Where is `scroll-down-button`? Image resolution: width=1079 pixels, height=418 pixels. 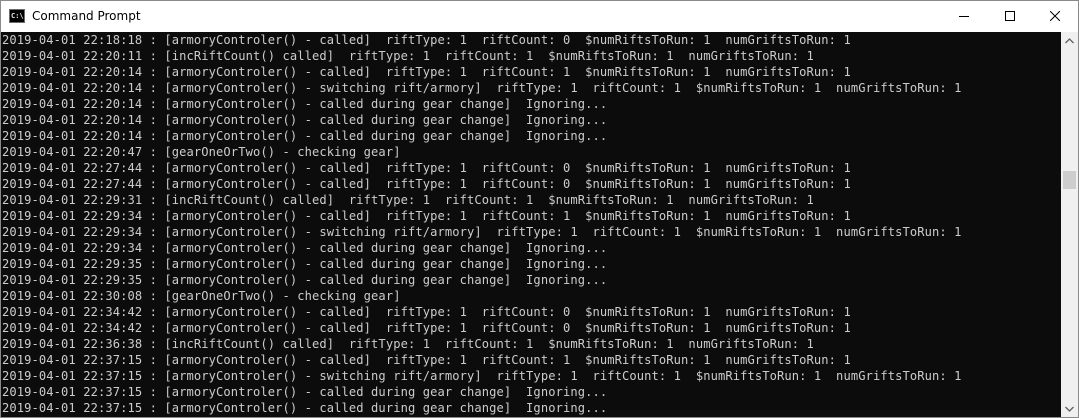
scroll-down-button is located at coordinates (1069, 408).